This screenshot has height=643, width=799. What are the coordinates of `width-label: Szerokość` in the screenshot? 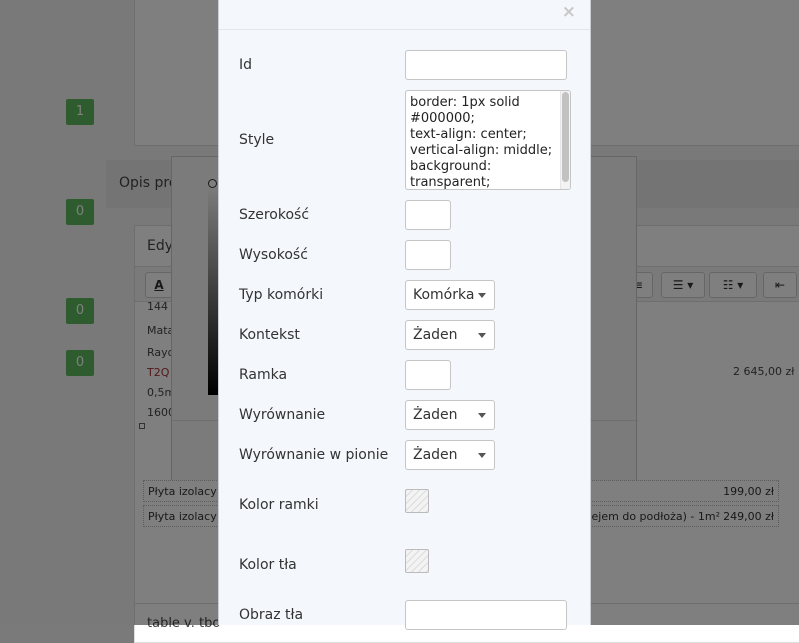 It's located at (274, 215).